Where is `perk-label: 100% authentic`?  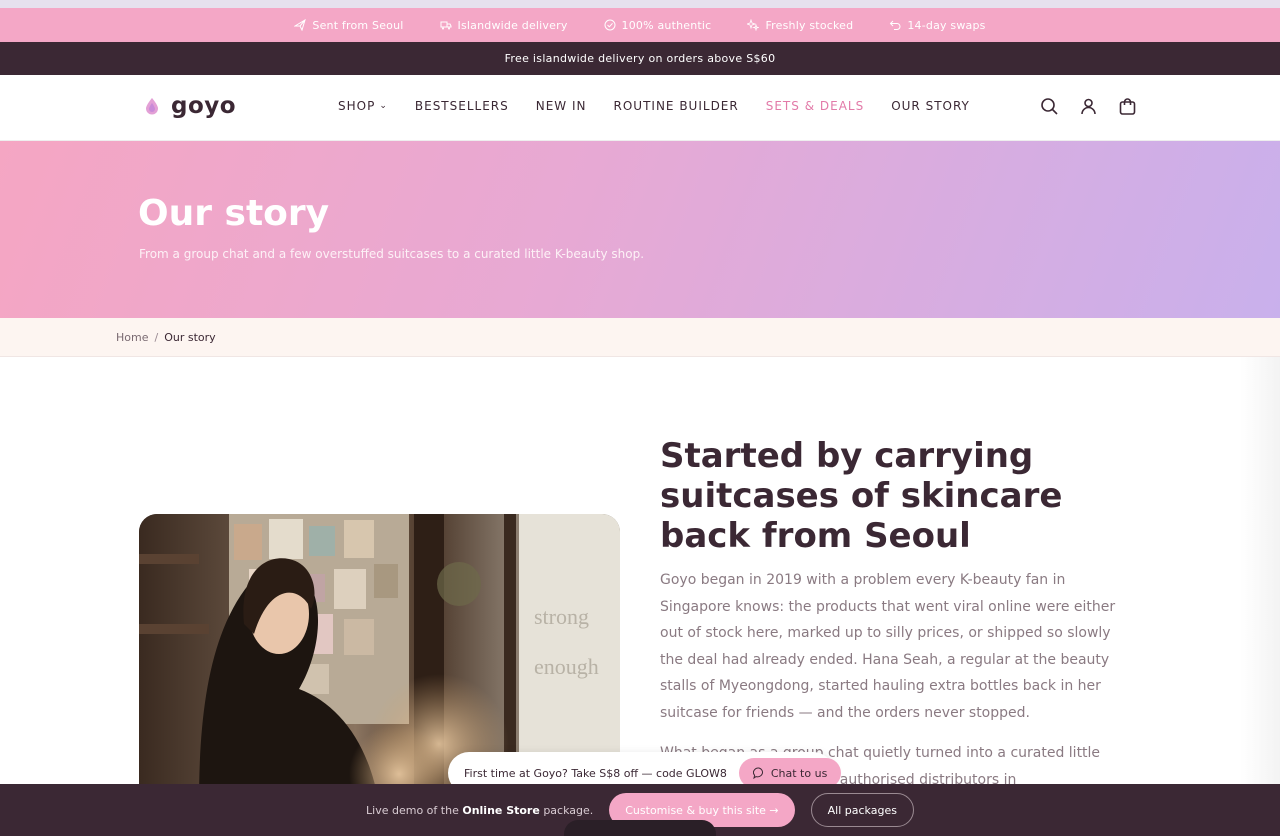
perk-label: 100% authentic is located at coordinates (666, 25).